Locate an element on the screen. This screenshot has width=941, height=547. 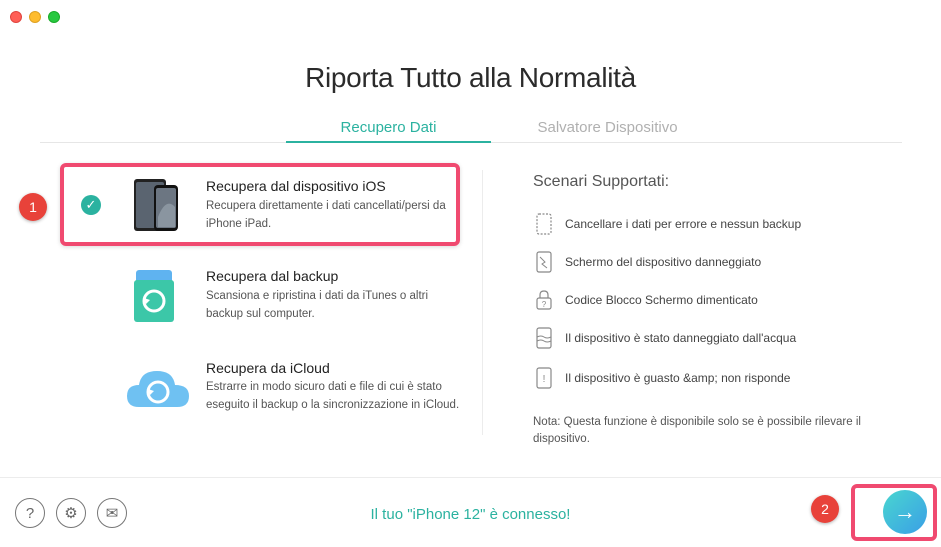
selected-check-icon: ✓ is located at coordinates (91, 205).